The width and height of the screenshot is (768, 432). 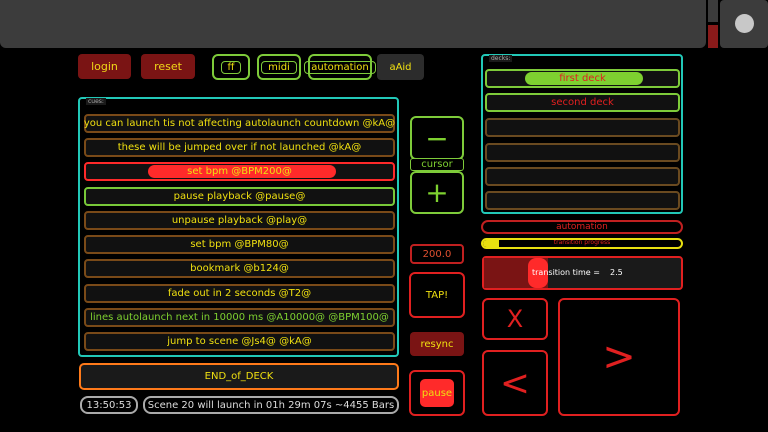 I want to click on reset-button: reset, so click(x=168, y=66).